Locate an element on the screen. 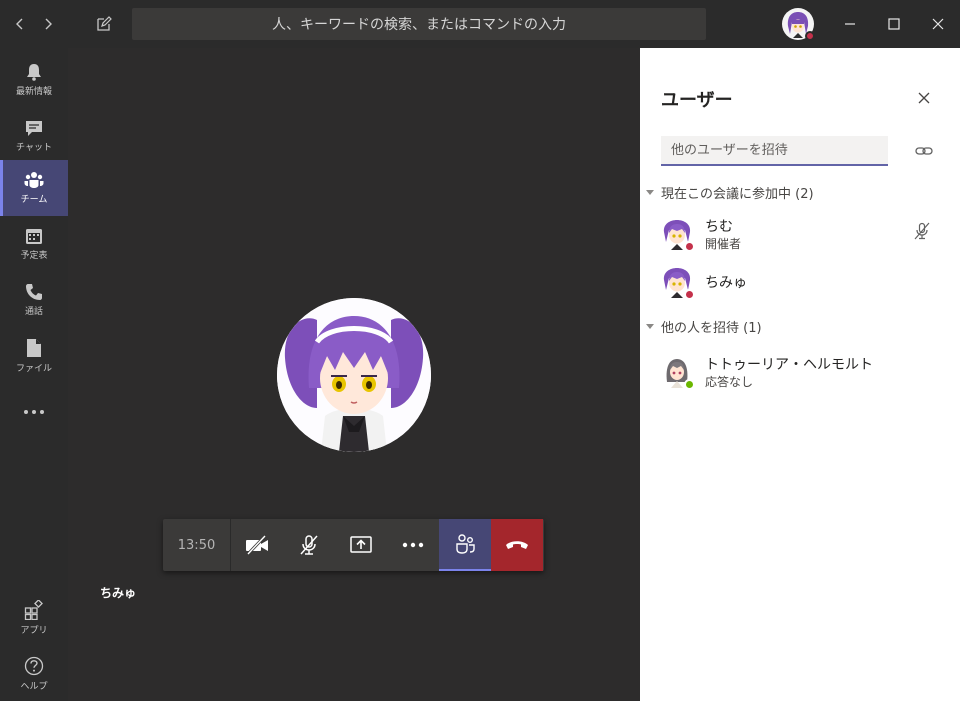 The image size is (960, 701). hang-up-button is located at coordinates (517, 545).